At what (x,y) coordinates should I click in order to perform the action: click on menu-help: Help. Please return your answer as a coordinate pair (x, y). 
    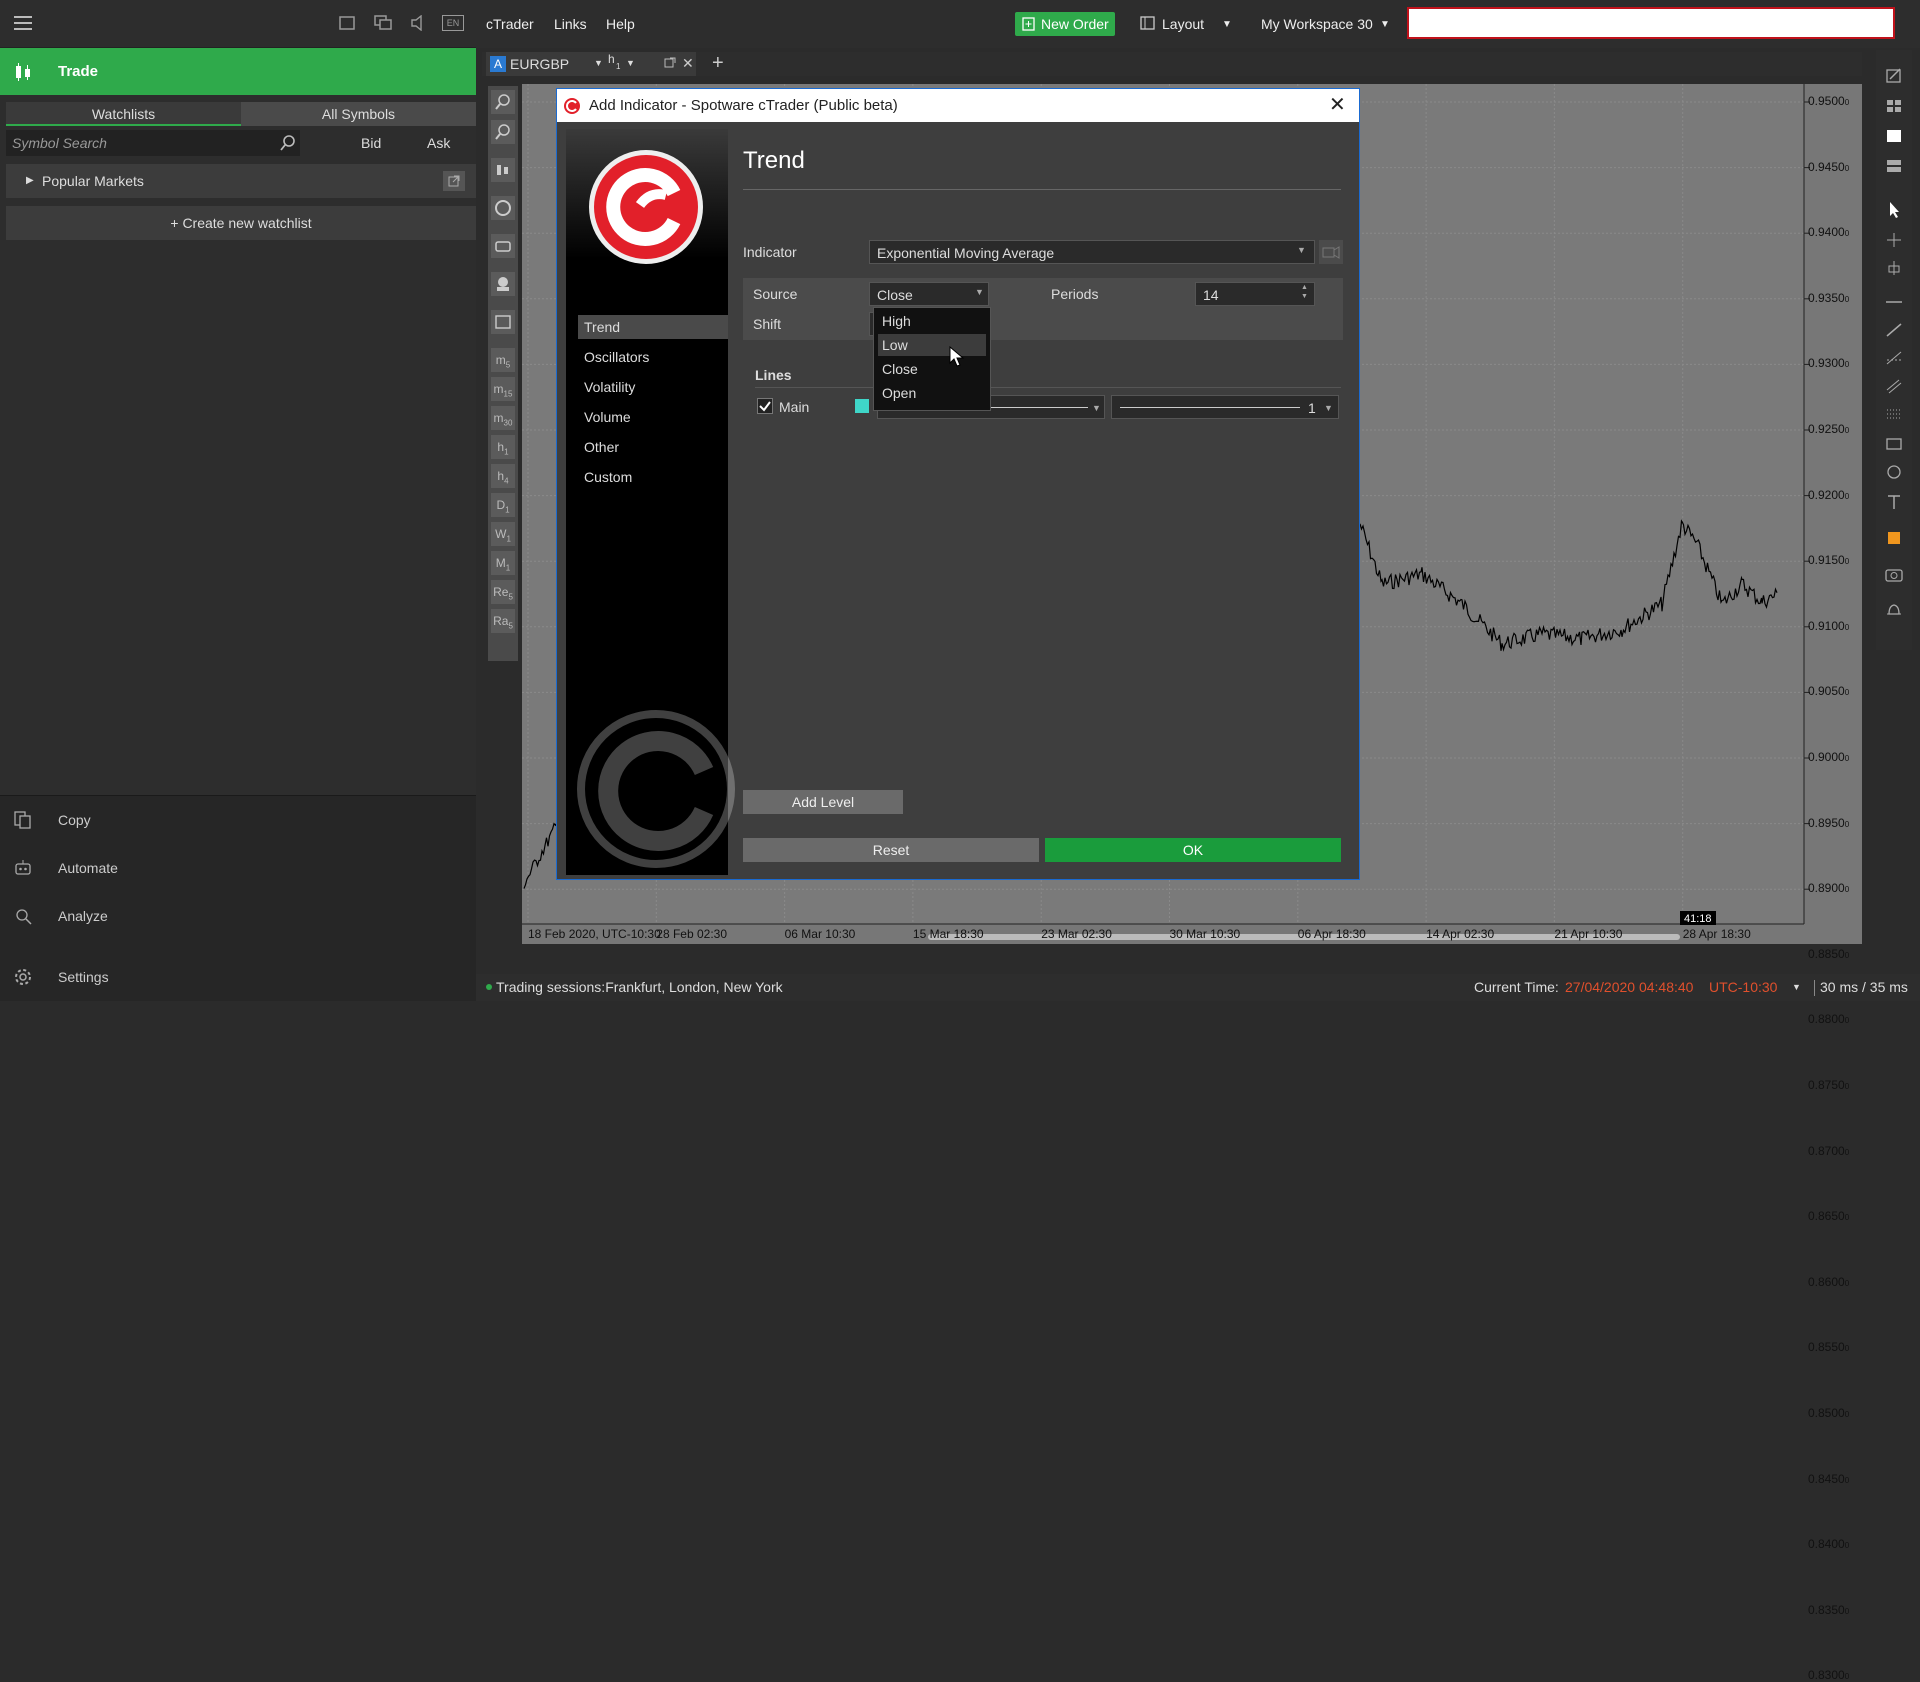
    Looking at the image, I should click on (620, 24).